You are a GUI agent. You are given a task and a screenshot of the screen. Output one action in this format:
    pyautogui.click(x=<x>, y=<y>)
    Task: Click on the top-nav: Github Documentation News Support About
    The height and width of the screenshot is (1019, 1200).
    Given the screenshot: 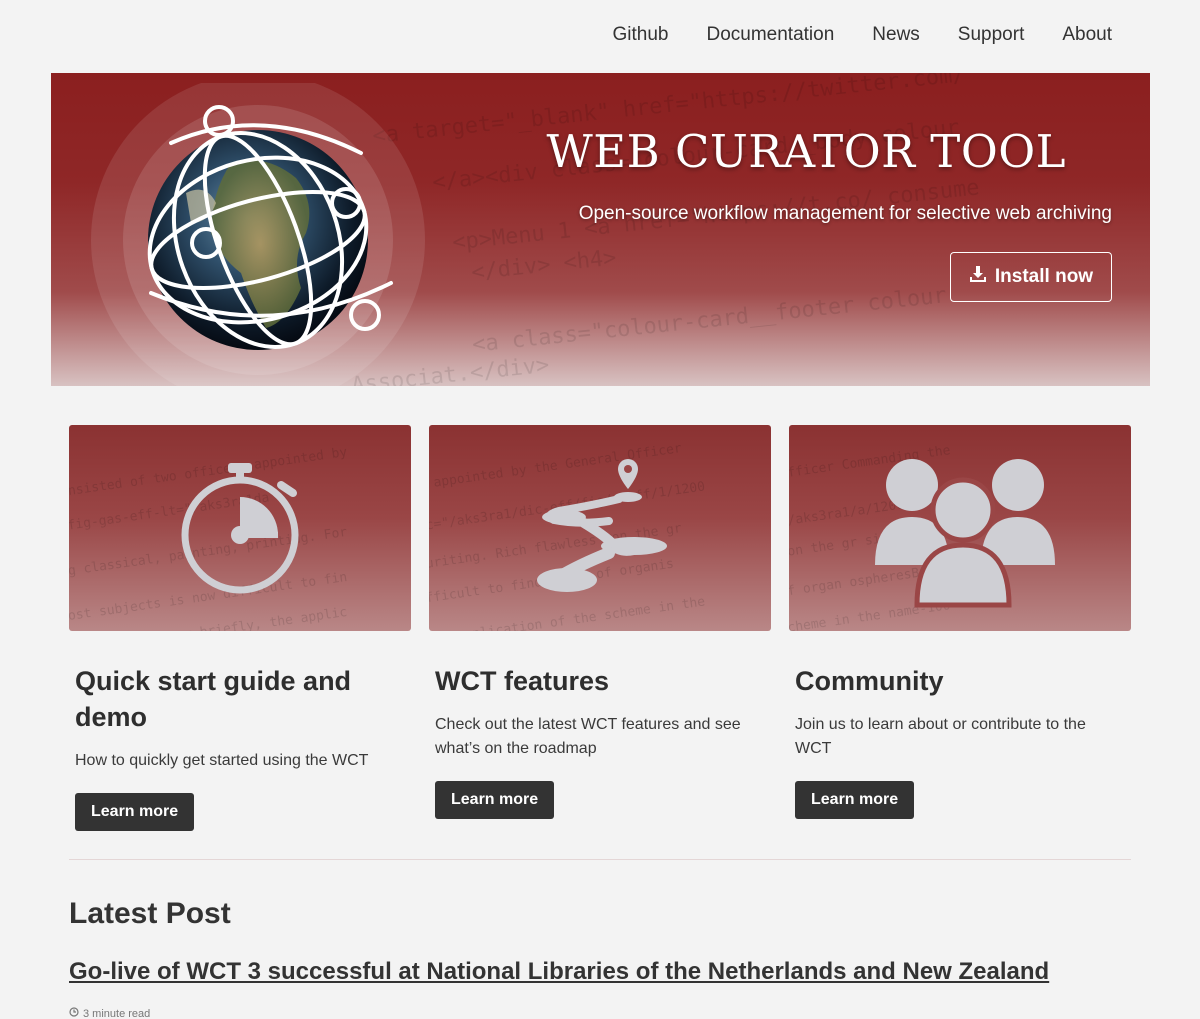 What is the action you would take?
    pyautogui.click(x=863, y=35)
    